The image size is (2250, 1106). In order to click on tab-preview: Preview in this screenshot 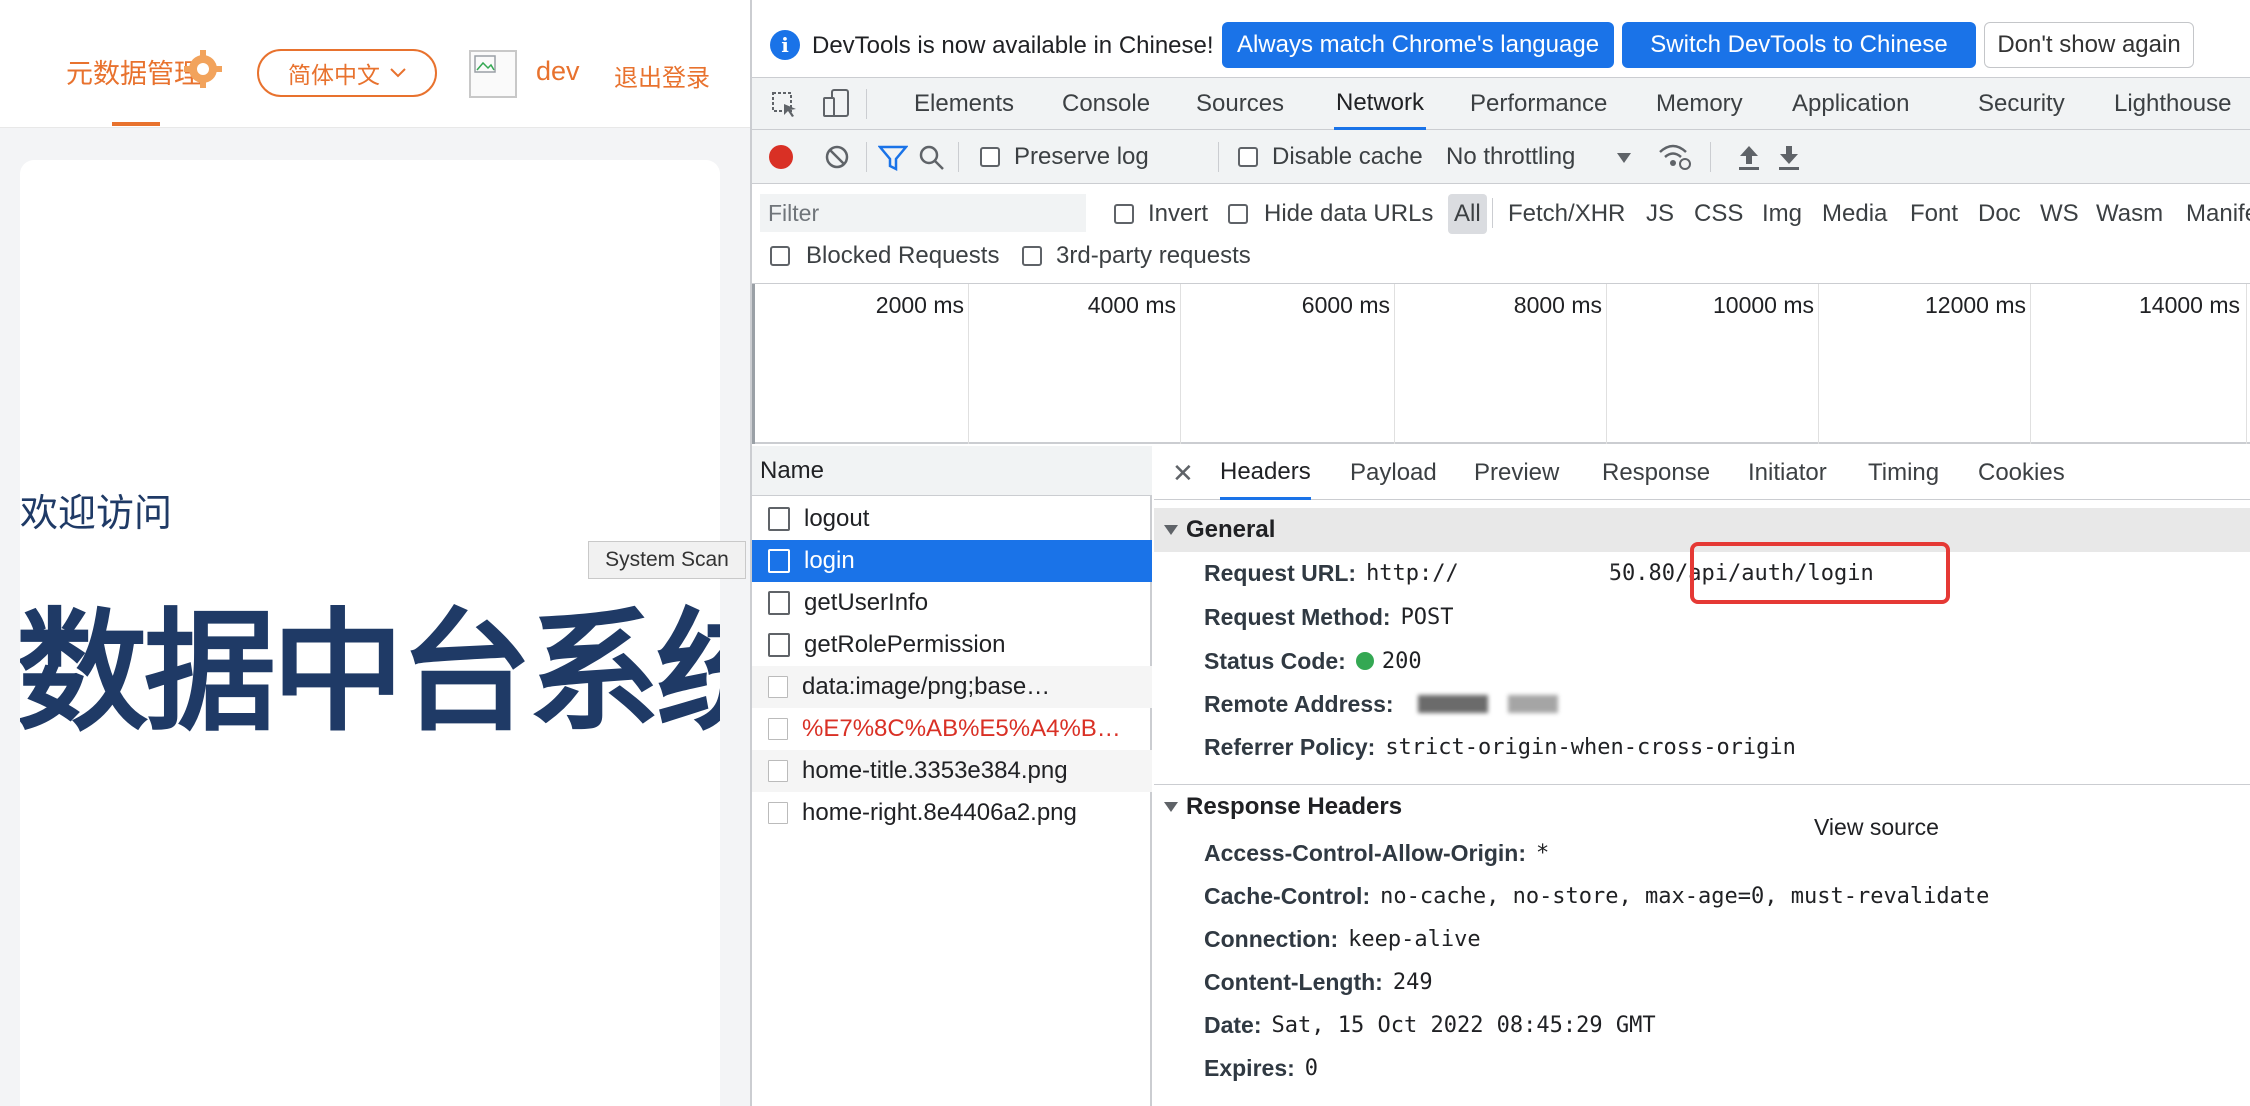, I will do `click(1516, 473)`.